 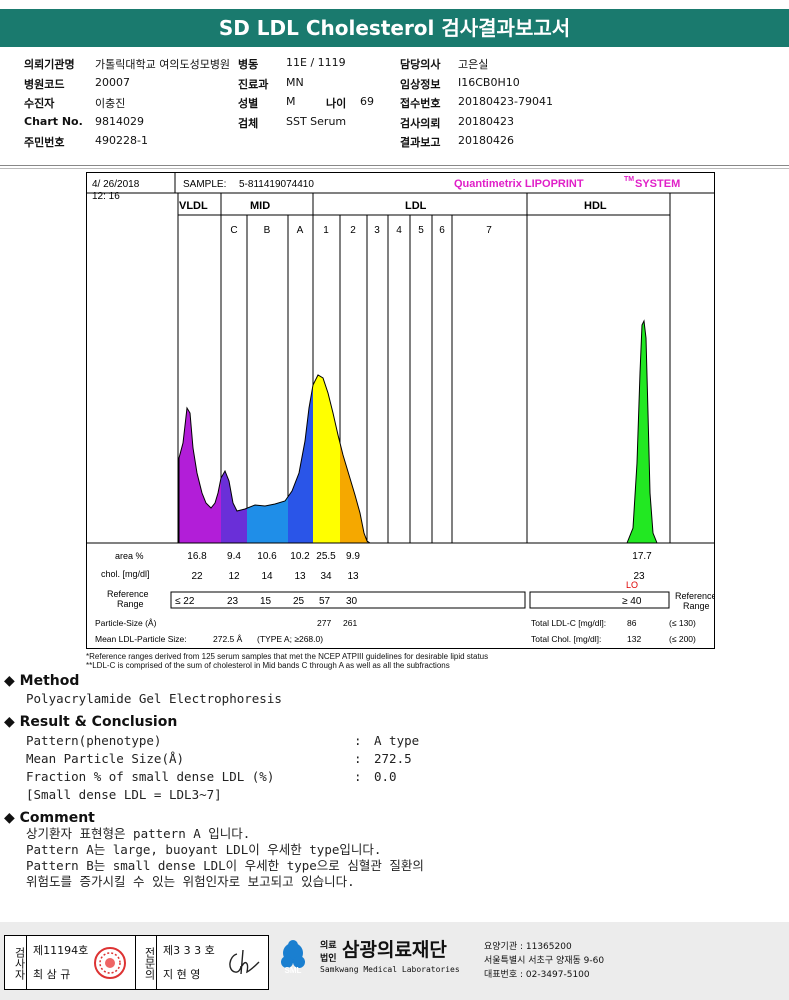 I want to click on fill-hdl, so click(x=642, y=431).